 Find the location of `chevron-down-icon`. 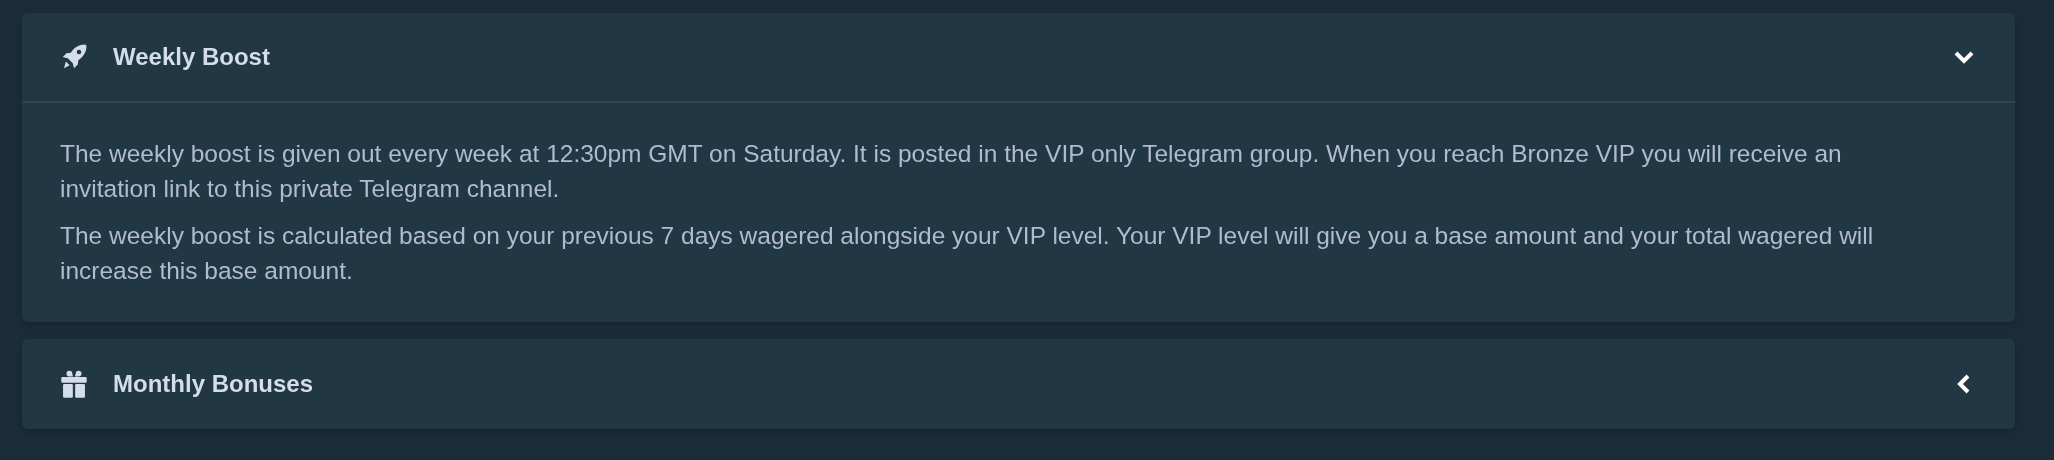

chevron-down-icon is located at coordinates (1964, 57).